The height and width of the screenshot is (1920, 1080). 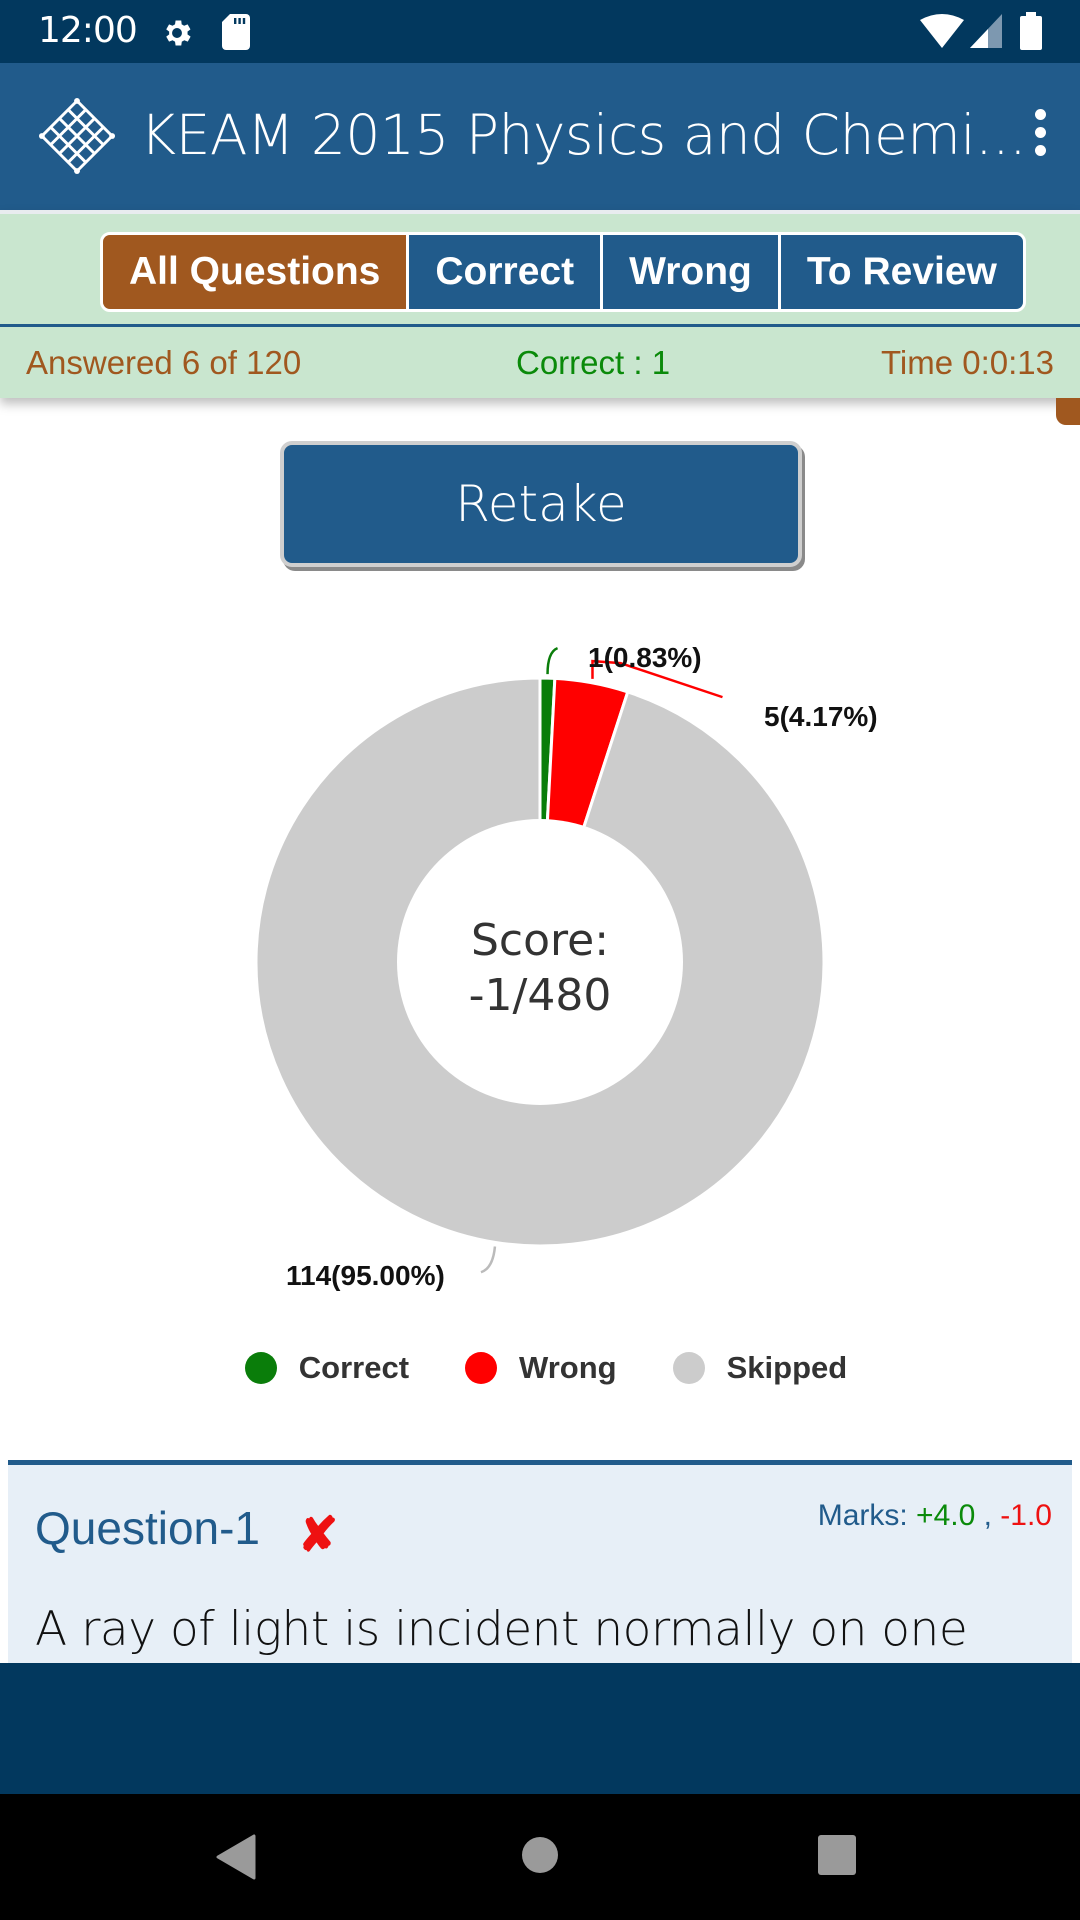 What do you see at coordinates (942, 31) in the screenshot?
I see `wifi-icon` at bounding box center [942, 31].